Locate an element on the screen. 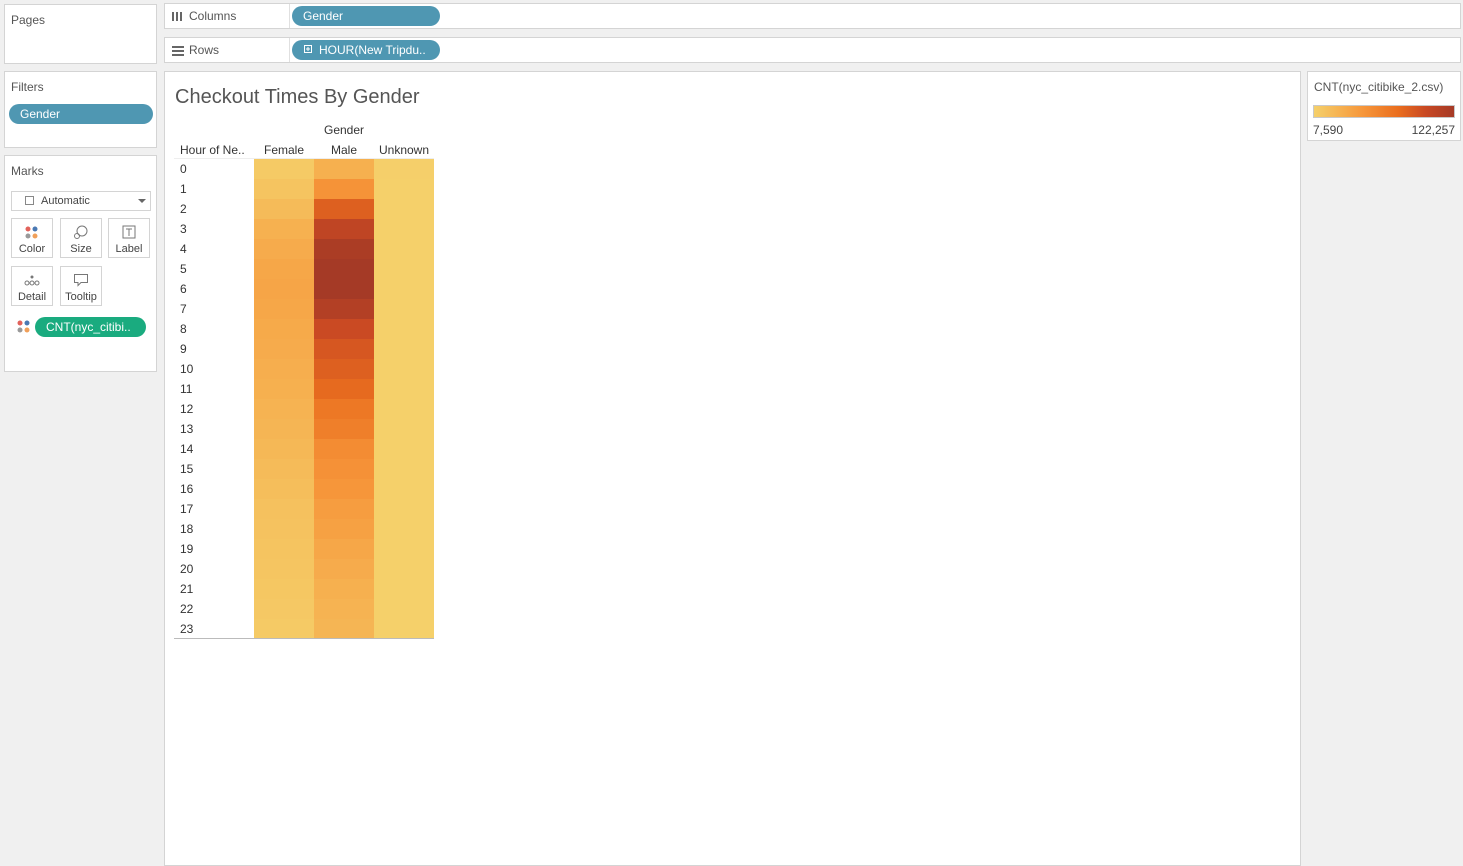 The height and width of the screenshot is (866, 1463). row-label-hour-3: 3 is located at coordinates (183, 229).